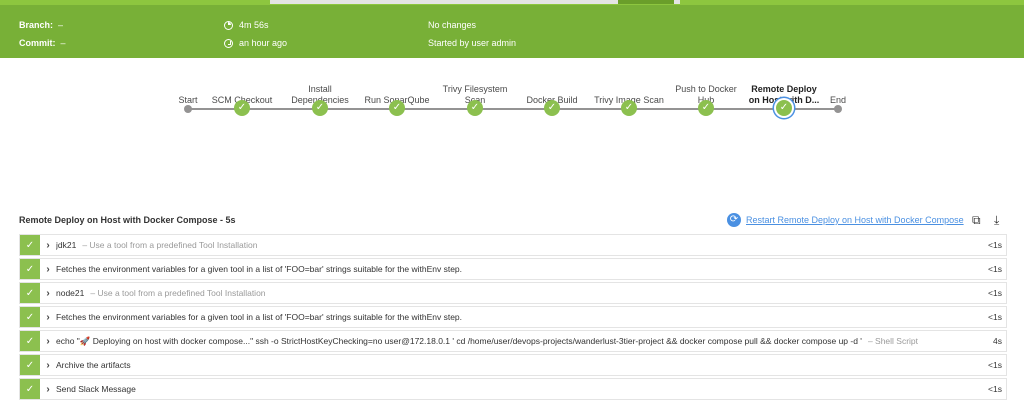 The image size is (1024, 419). What do you see at coordinates (893, 341) in the screenshot?
I see `step-description: – Shell Script` at bounding box center [893, 341].